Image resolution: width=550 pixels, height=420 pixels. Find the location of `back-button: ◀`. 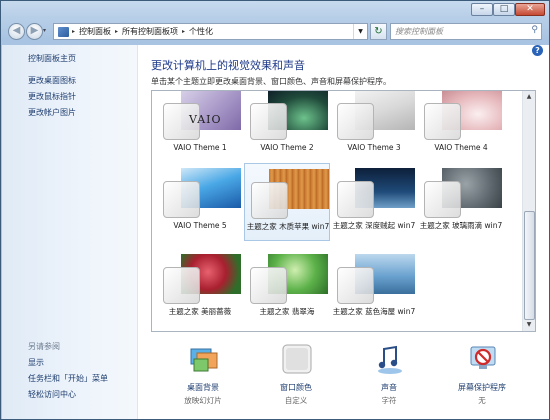

back-button: ◀ is located at coordinates (16, 31).